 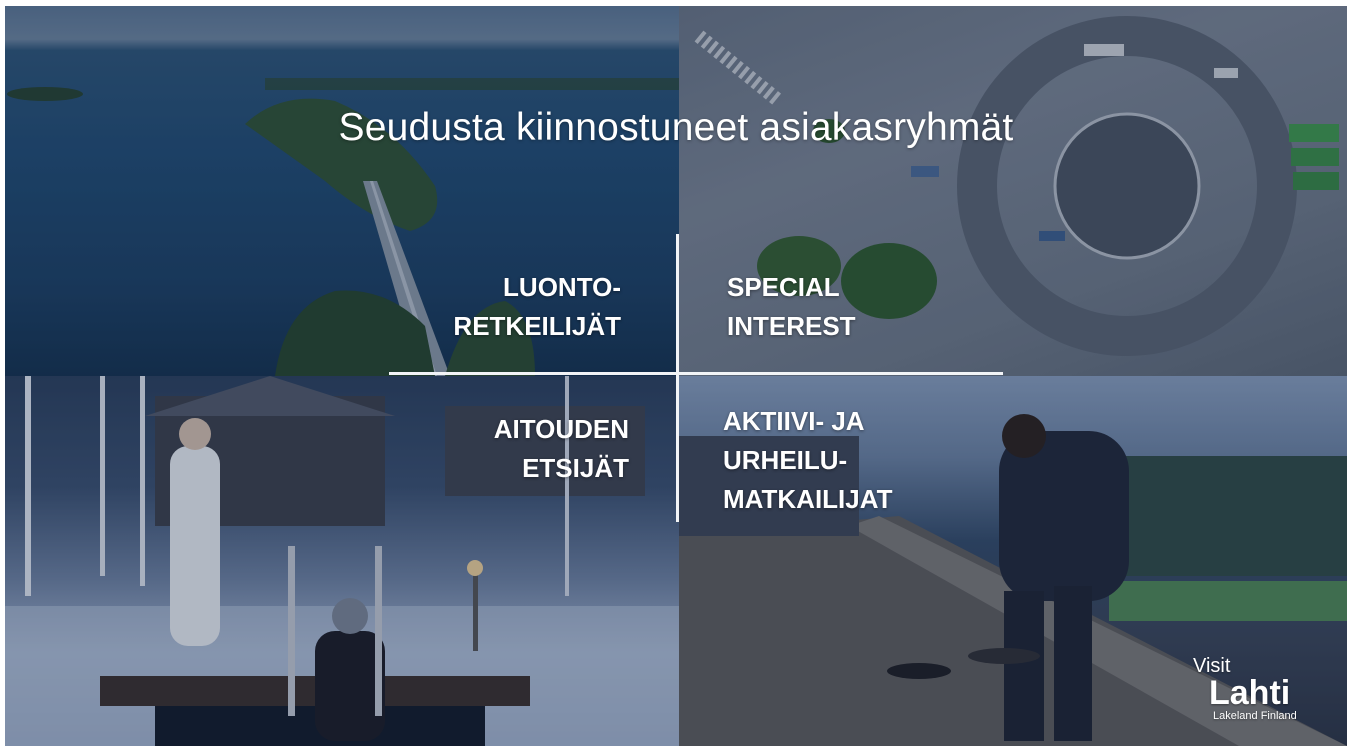 What do you see at coordinates (676, 127) in the screenshot?
I see `slide-title: Seudusta kiinnostuneet asiakasryhmät` at bounding box center [676, 127].